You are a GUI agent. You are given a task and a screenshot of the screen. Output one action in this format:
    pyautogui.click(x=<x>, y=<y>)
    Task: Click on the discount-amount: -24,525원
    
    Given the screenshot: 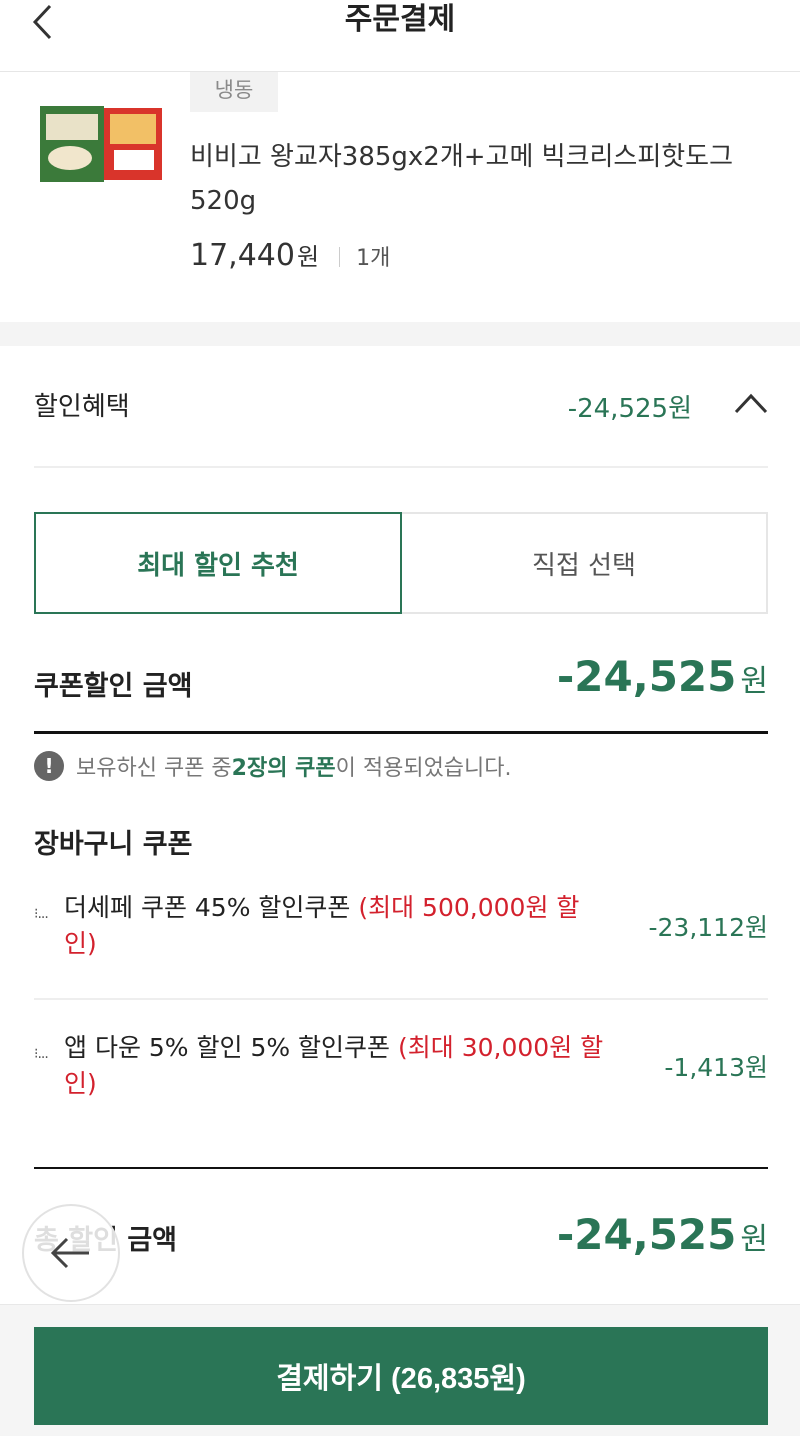 What is the action you would take?
    pyautogui.click(x=629, y=409)
    